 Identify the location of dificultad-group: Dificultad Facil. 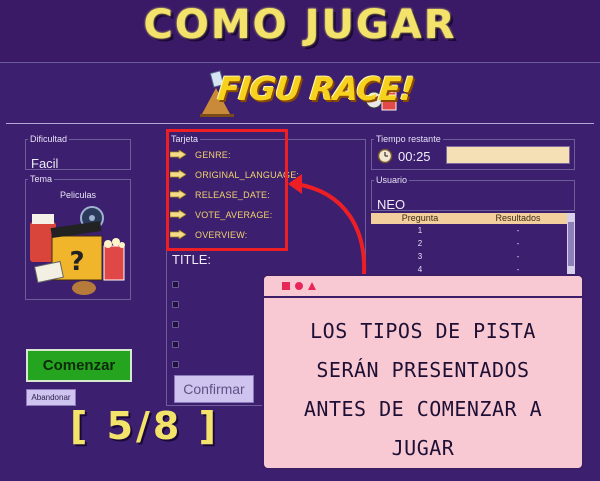
(78, 152).